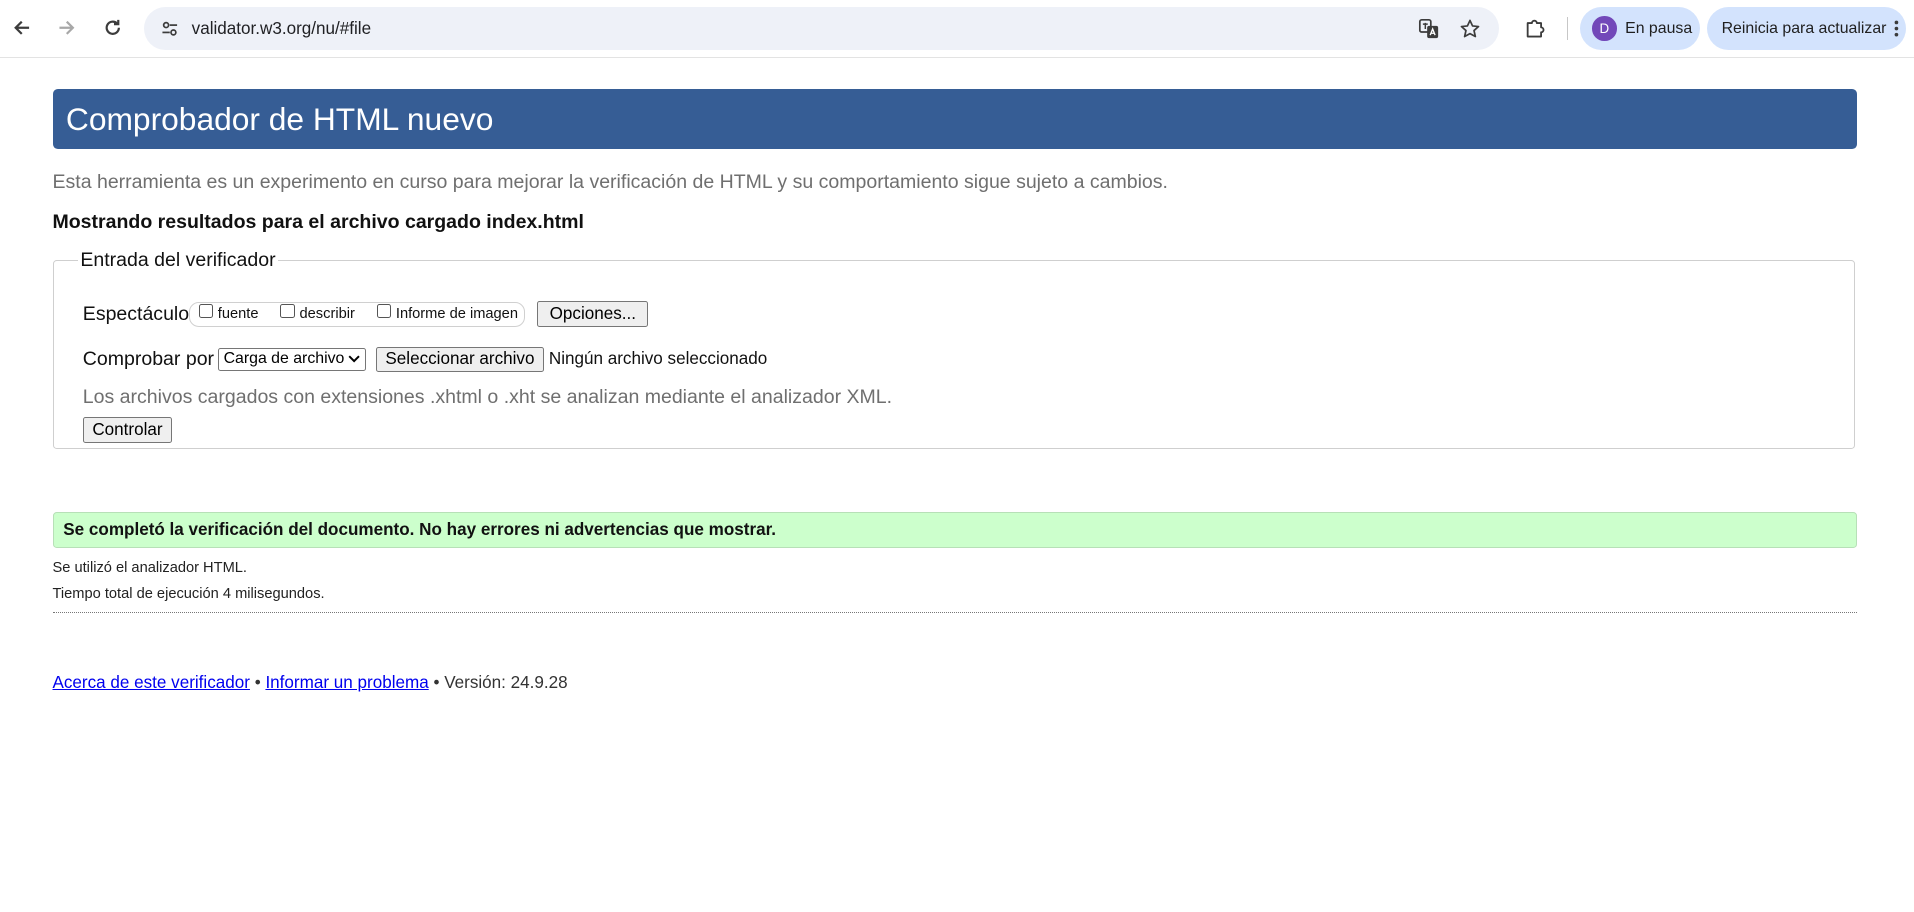 The width and height of the screenshot is (1914, 912). What do you see at coordinates (456, 314) in the screenshot?
I see `checkbox-label: Informe de imagen` at bounding box center [456, 314].